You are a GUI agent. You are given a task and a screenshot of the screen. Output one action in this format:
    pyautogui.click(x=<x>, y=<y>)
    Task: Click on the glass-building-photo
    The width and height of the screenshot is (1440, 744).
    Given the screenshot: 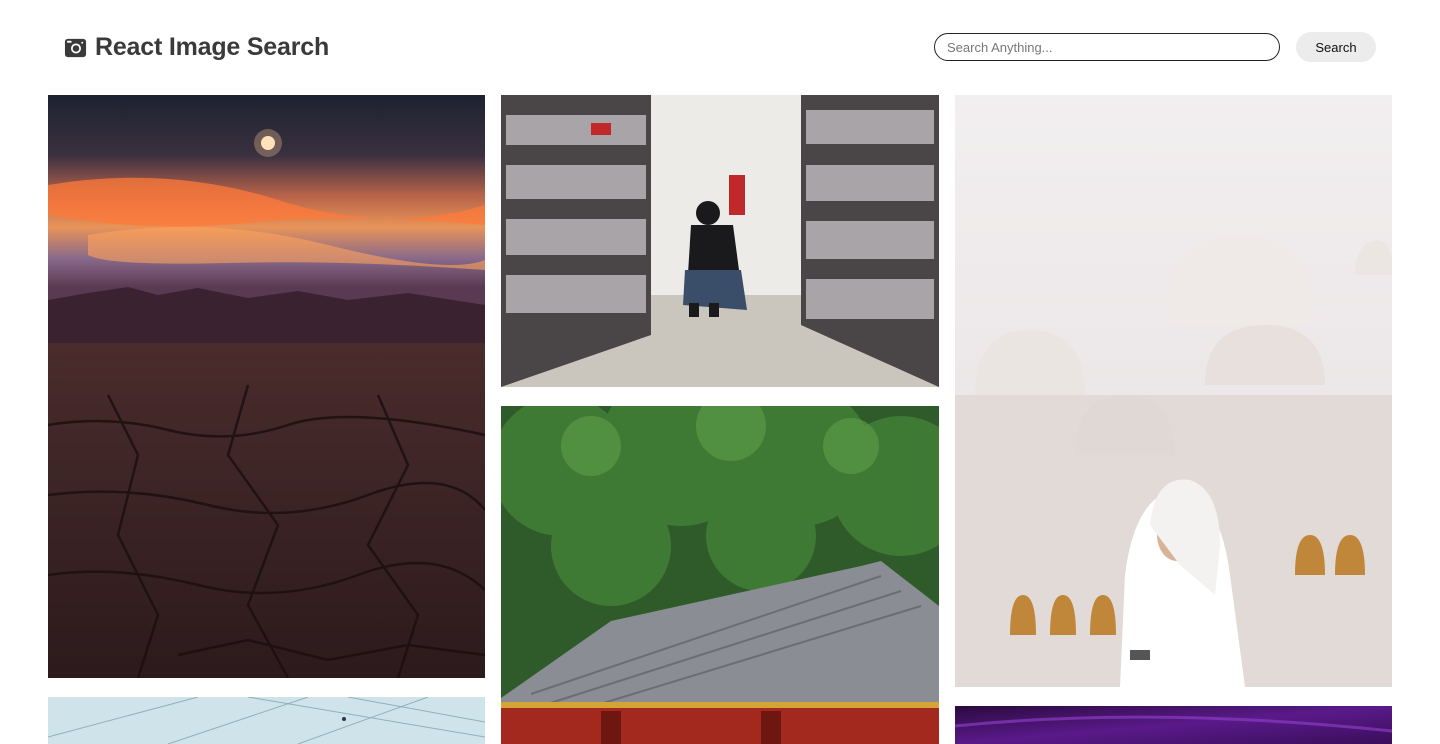 What is the action you would take?
    pyautogui.click(x=266, y=720)
    